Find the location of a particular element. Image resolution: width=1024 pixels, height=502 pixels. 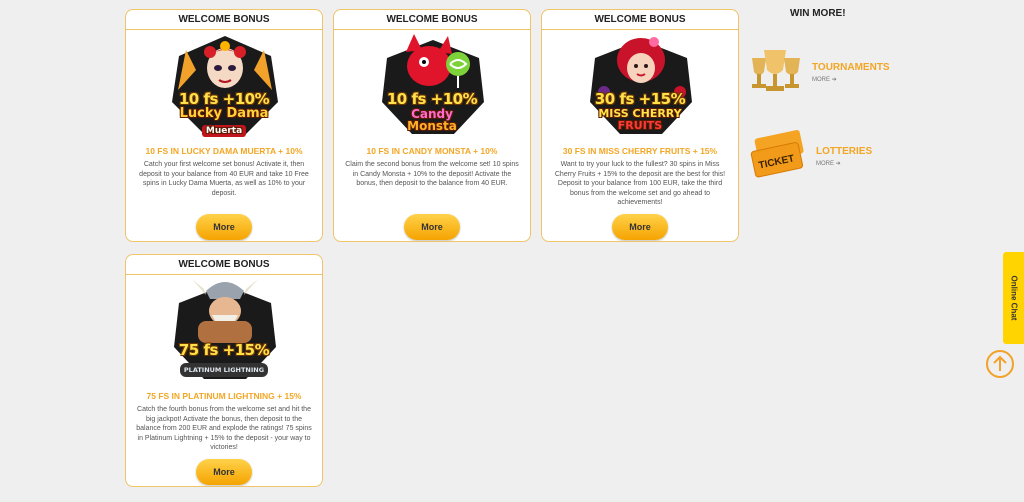

tournaments-more: MORE ➔ is located at coordinates (824, 79).